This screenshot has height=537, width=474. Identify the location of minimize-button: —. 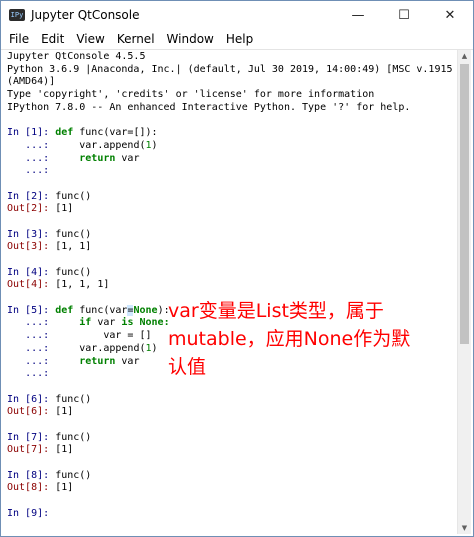
(358, 15).